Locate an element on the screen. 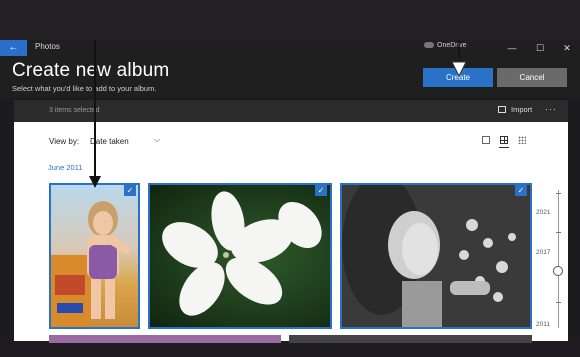 The image size is (580, 357). close-icon: ✕ is located at coordinates (567, 48).